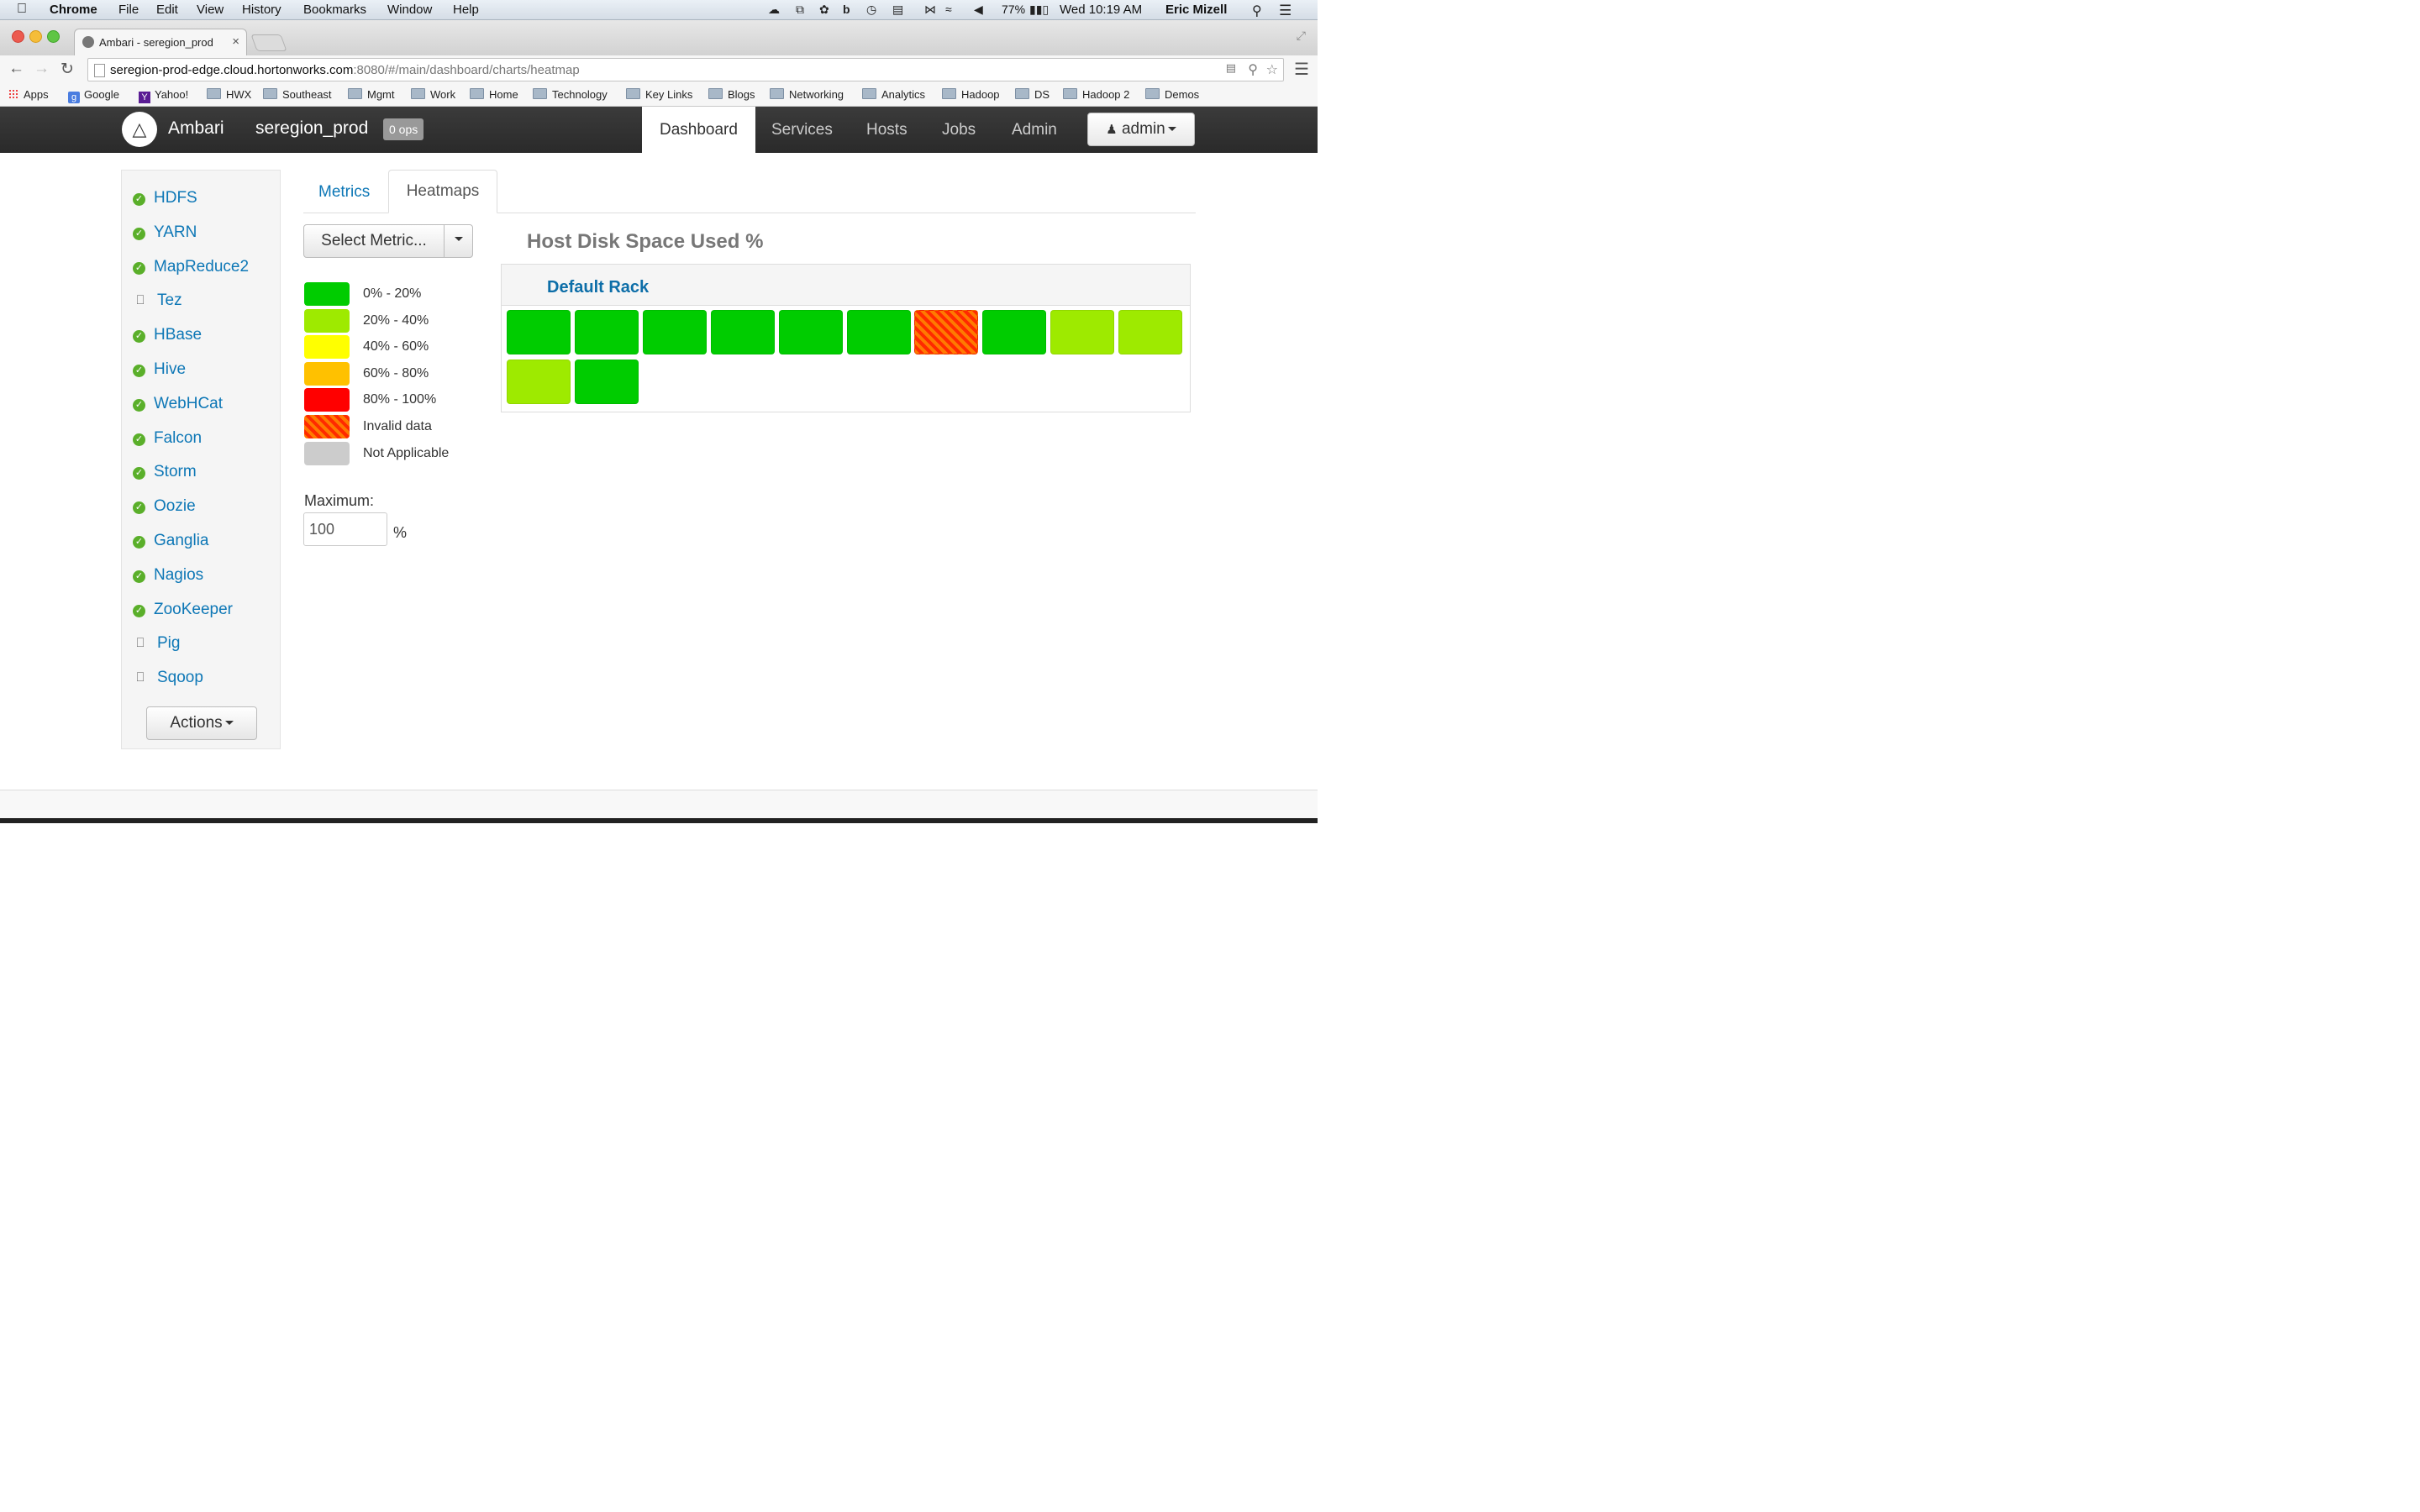 The image size is (2420, 1512). I want to click on nav-admin: Admin, so click(1034, 130).